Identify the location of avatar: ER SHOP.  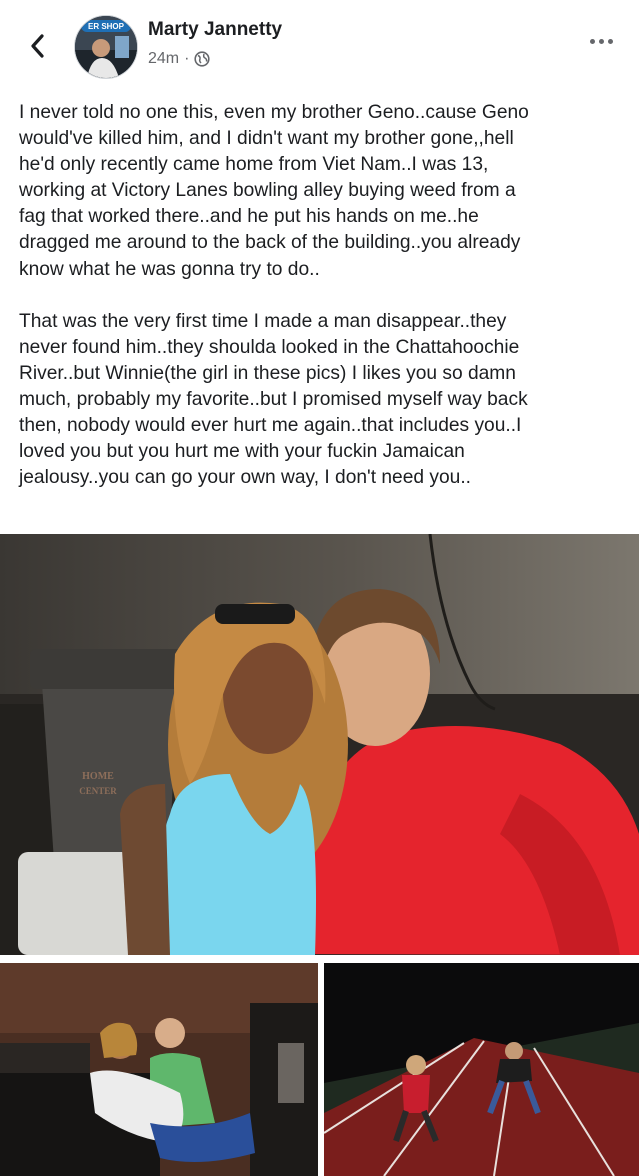
(106, 47).